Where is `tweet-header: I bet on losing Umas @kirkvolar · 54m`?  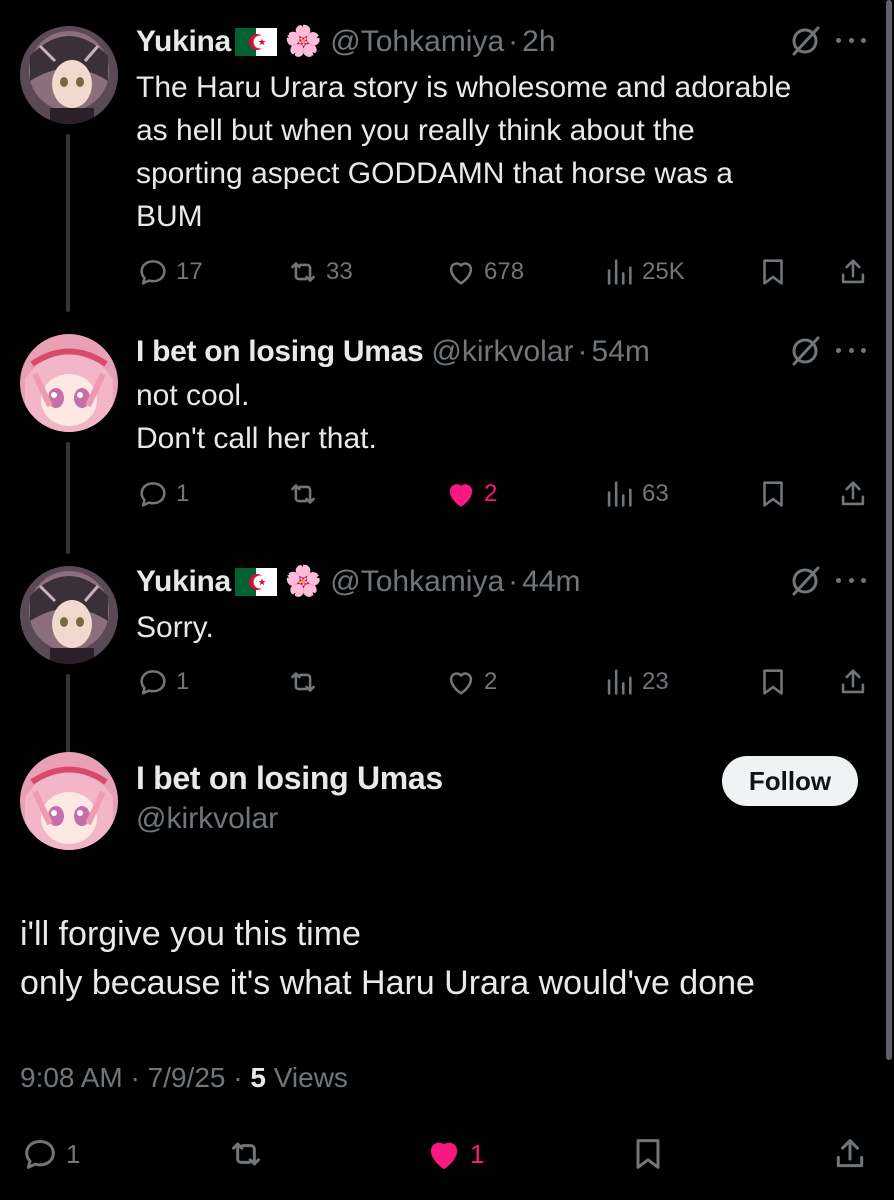
tweet-header: I bet on losing Umas @kirkvolar · 54m is located at coordinates (393, 352).